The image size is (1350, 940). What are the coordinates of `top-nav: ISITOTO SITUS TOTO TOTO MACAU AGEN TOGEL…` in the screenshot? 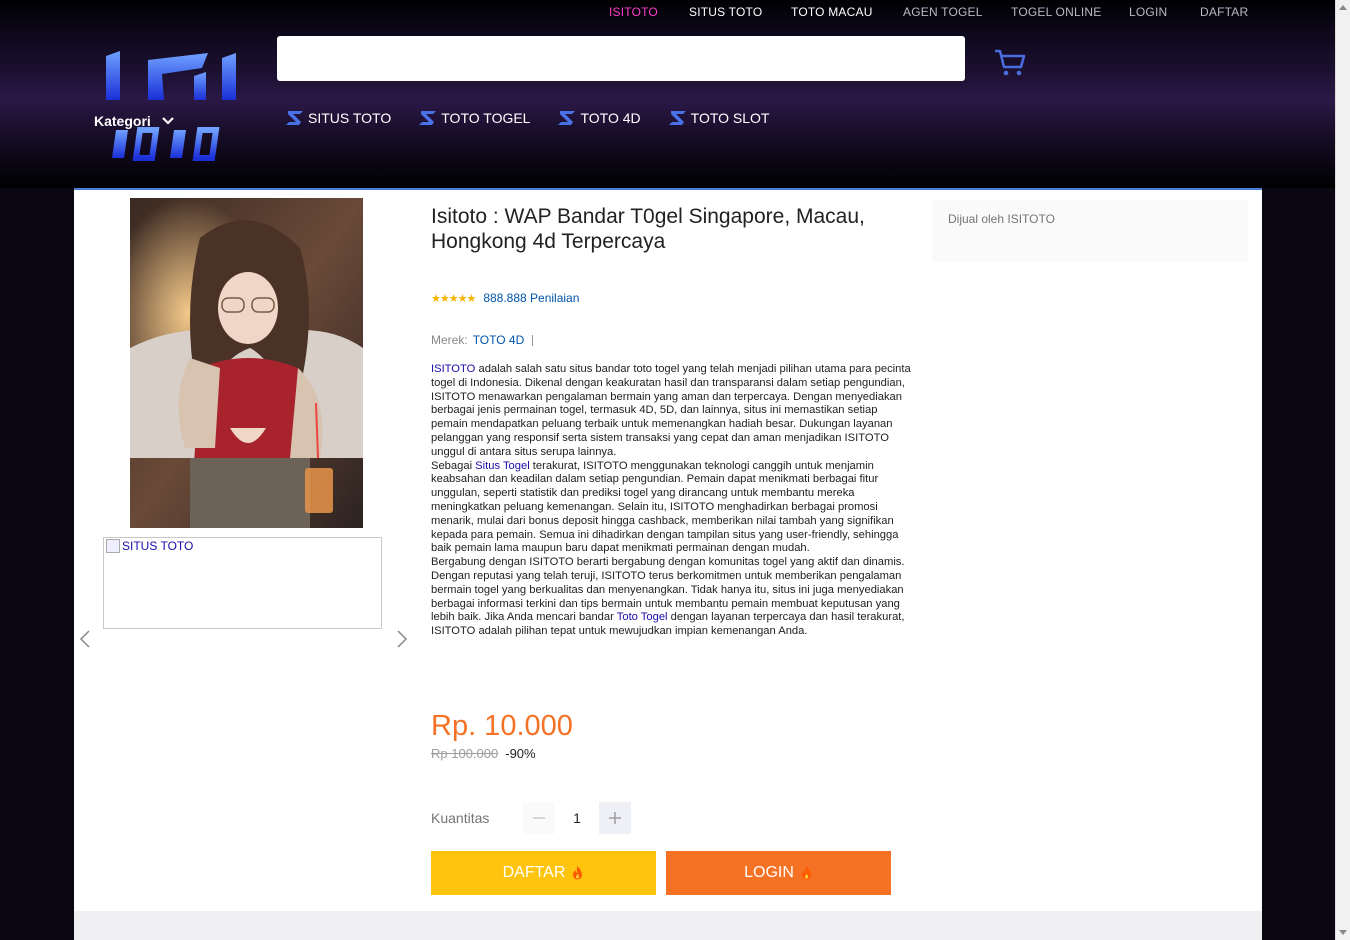 It's located at (667, 12).